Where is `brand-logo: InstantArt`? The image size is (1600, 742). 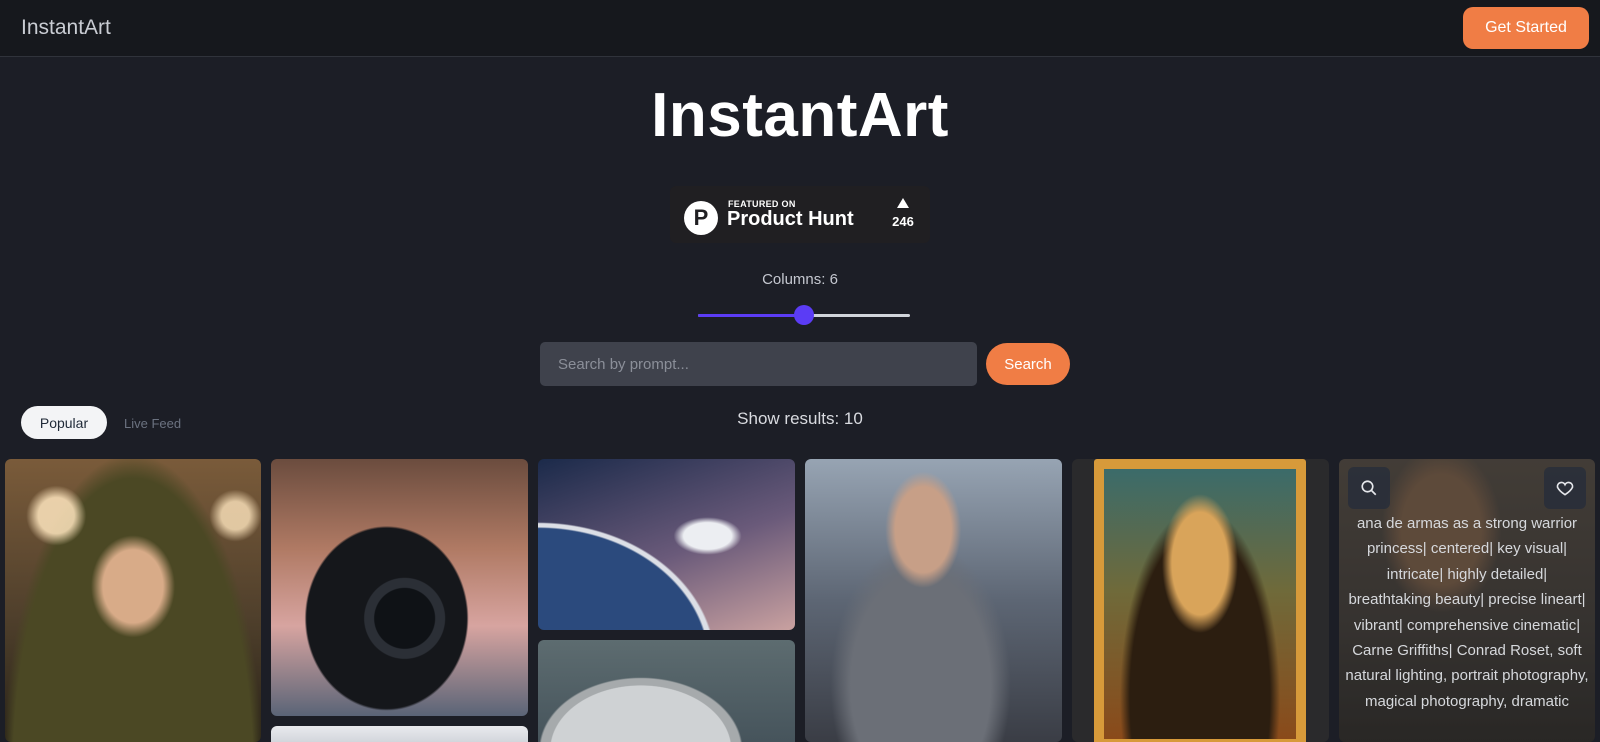 brand-logo: InstantArt is located at coordinates (66, 28).